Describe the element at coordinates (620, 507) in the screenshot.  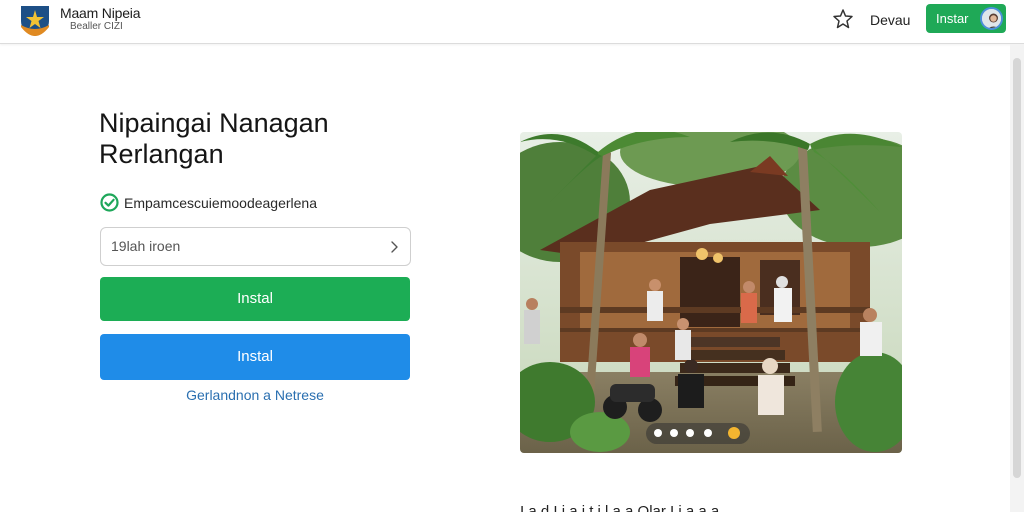
I see `footer-cutoff-text: I a d I i a i t i l a a Olar I i a a a` at that location.